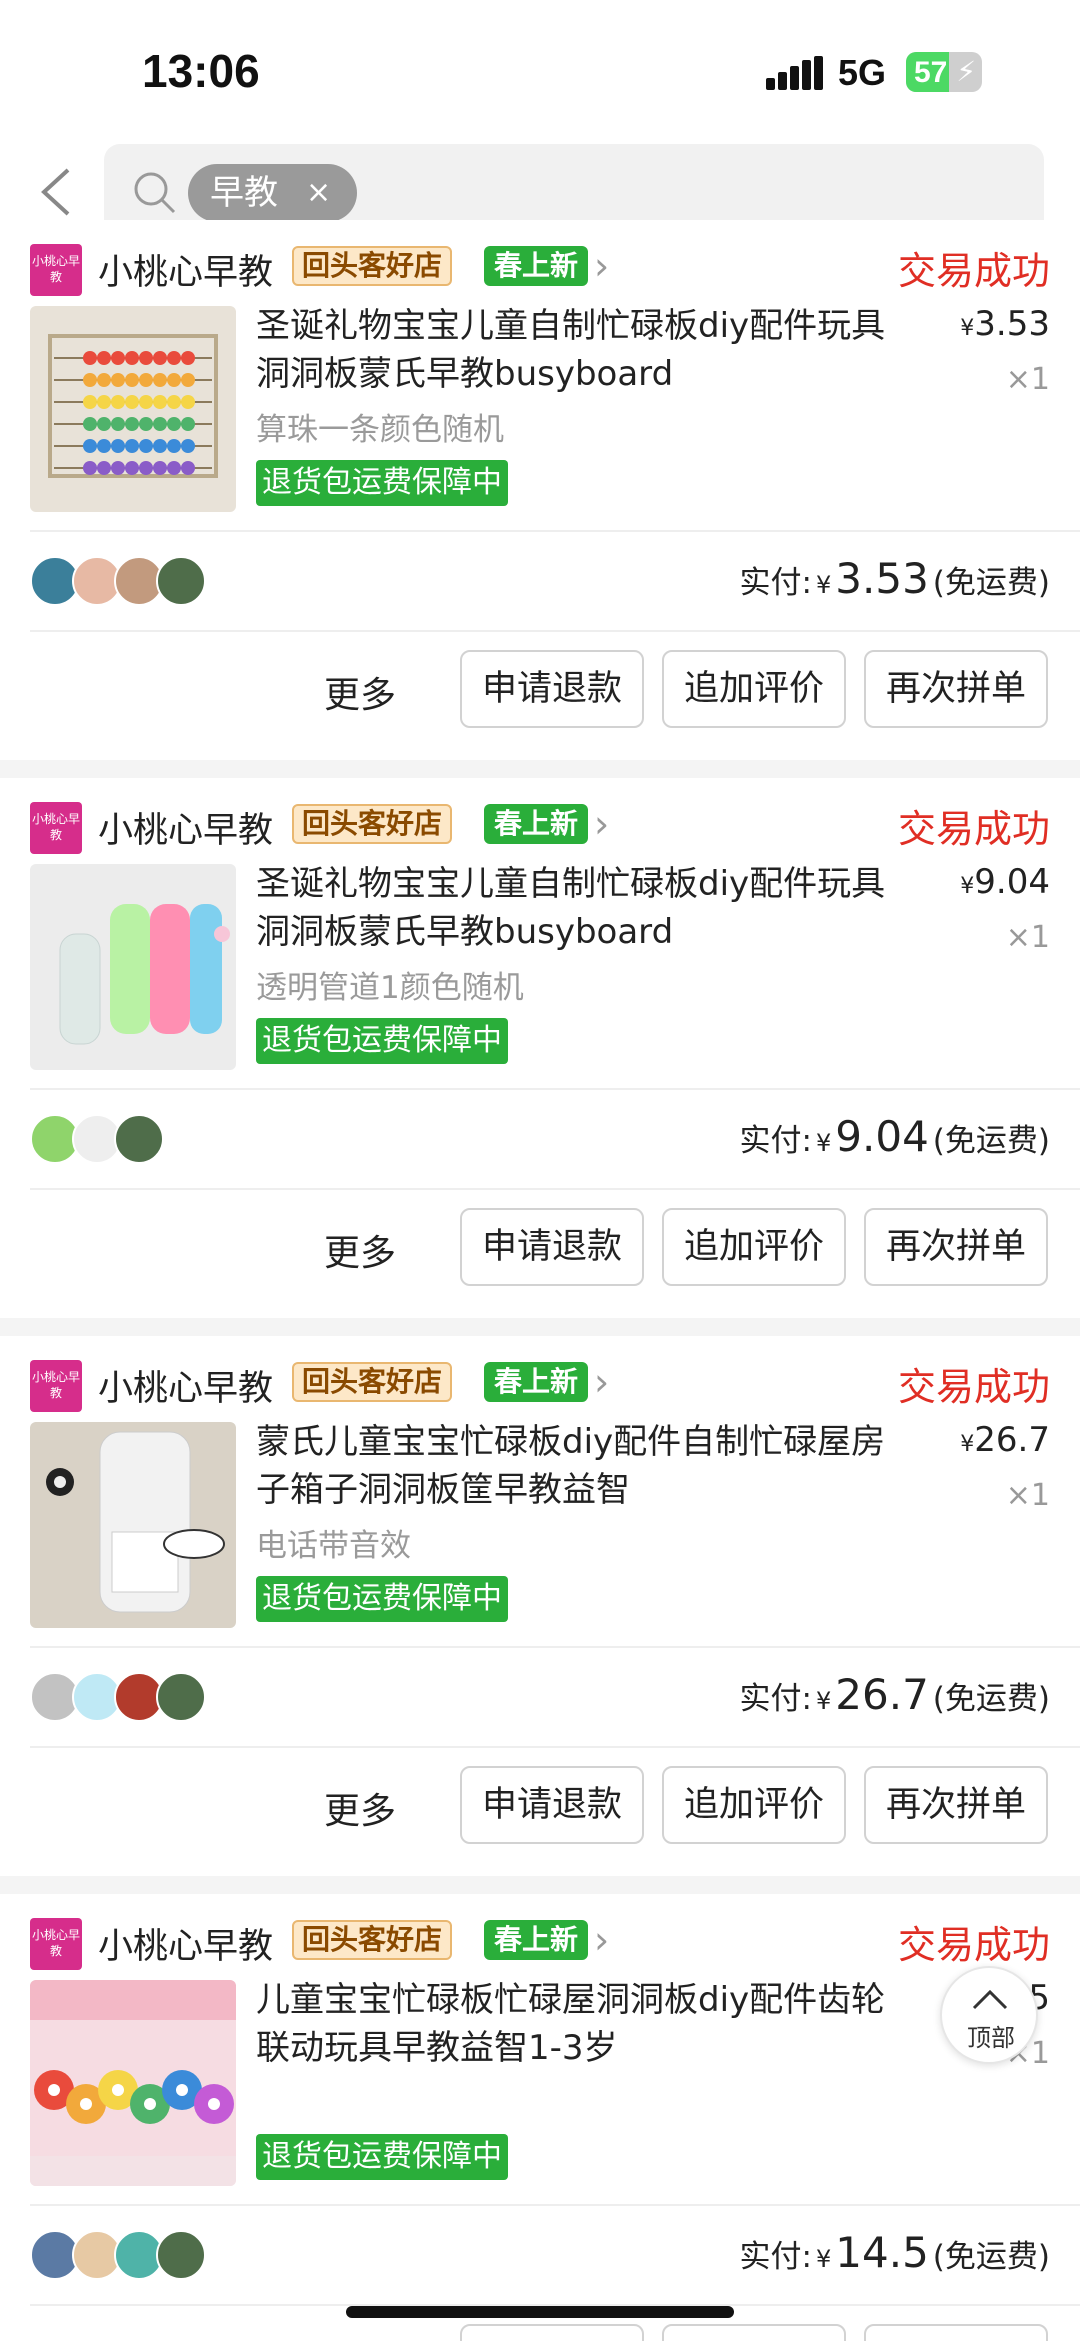  I want to click on paid-amount-value: 26.7, so click(882, 1694).